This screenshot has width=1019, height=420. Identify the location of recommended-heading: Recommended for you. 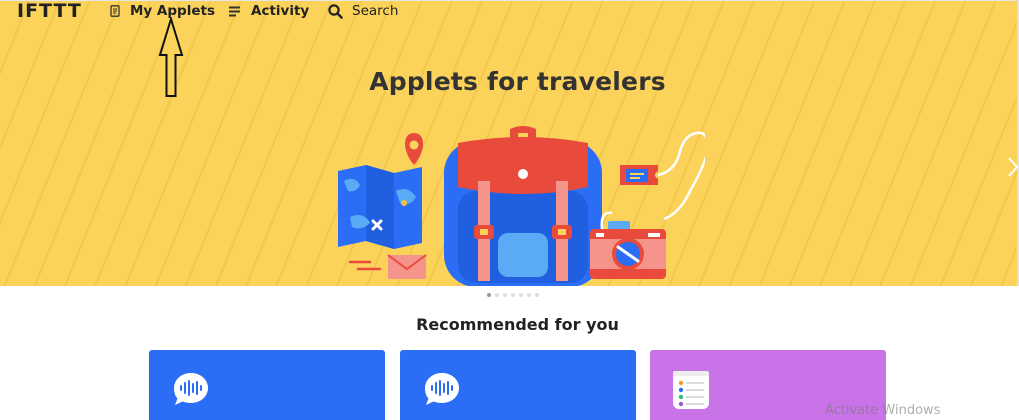
(517, 324).